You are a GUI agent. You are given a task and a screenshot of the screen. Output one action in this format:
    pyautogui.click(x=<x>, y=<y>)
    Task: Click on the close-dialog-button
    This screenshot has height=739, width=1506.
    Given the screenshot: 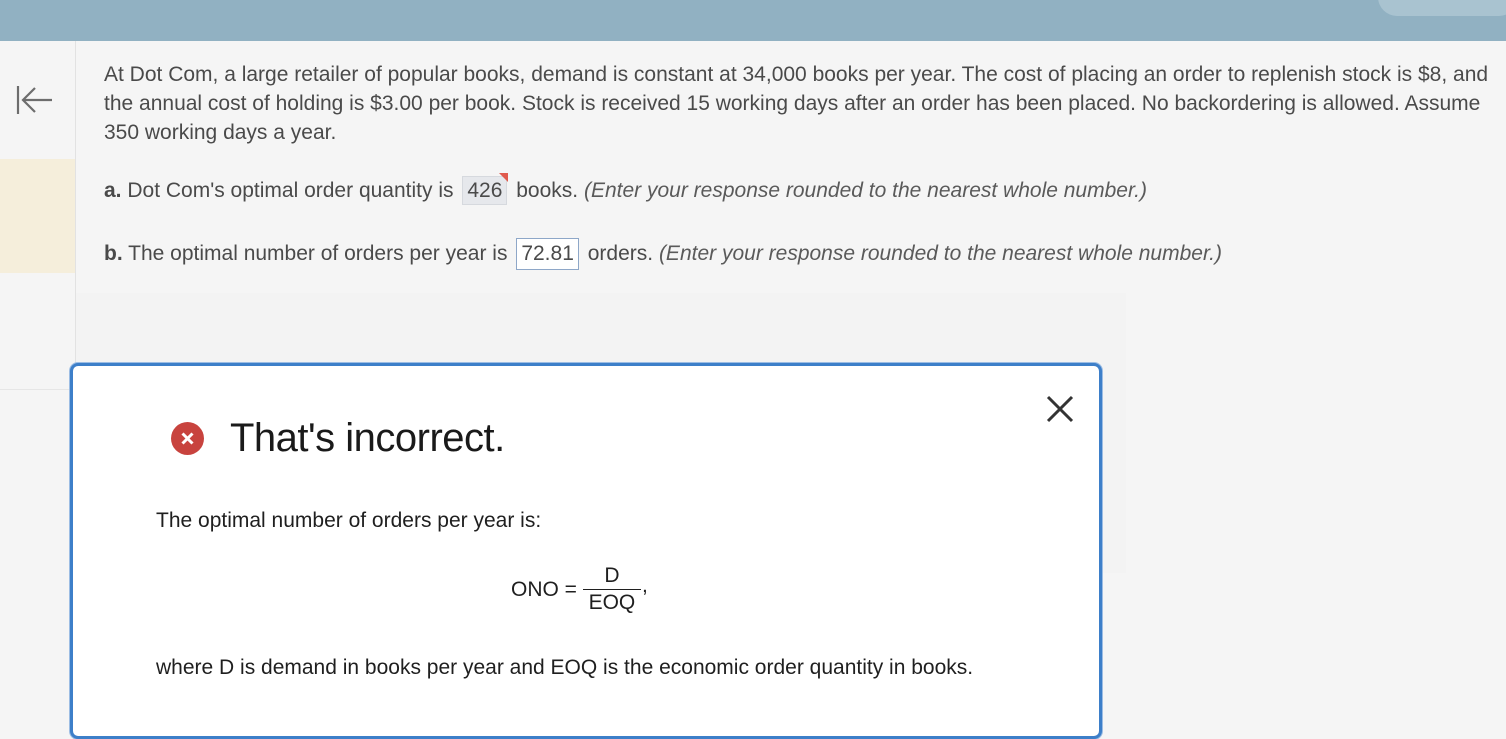 What is the action you would take?
    pyautogui.click(x=1060, y=409)
    